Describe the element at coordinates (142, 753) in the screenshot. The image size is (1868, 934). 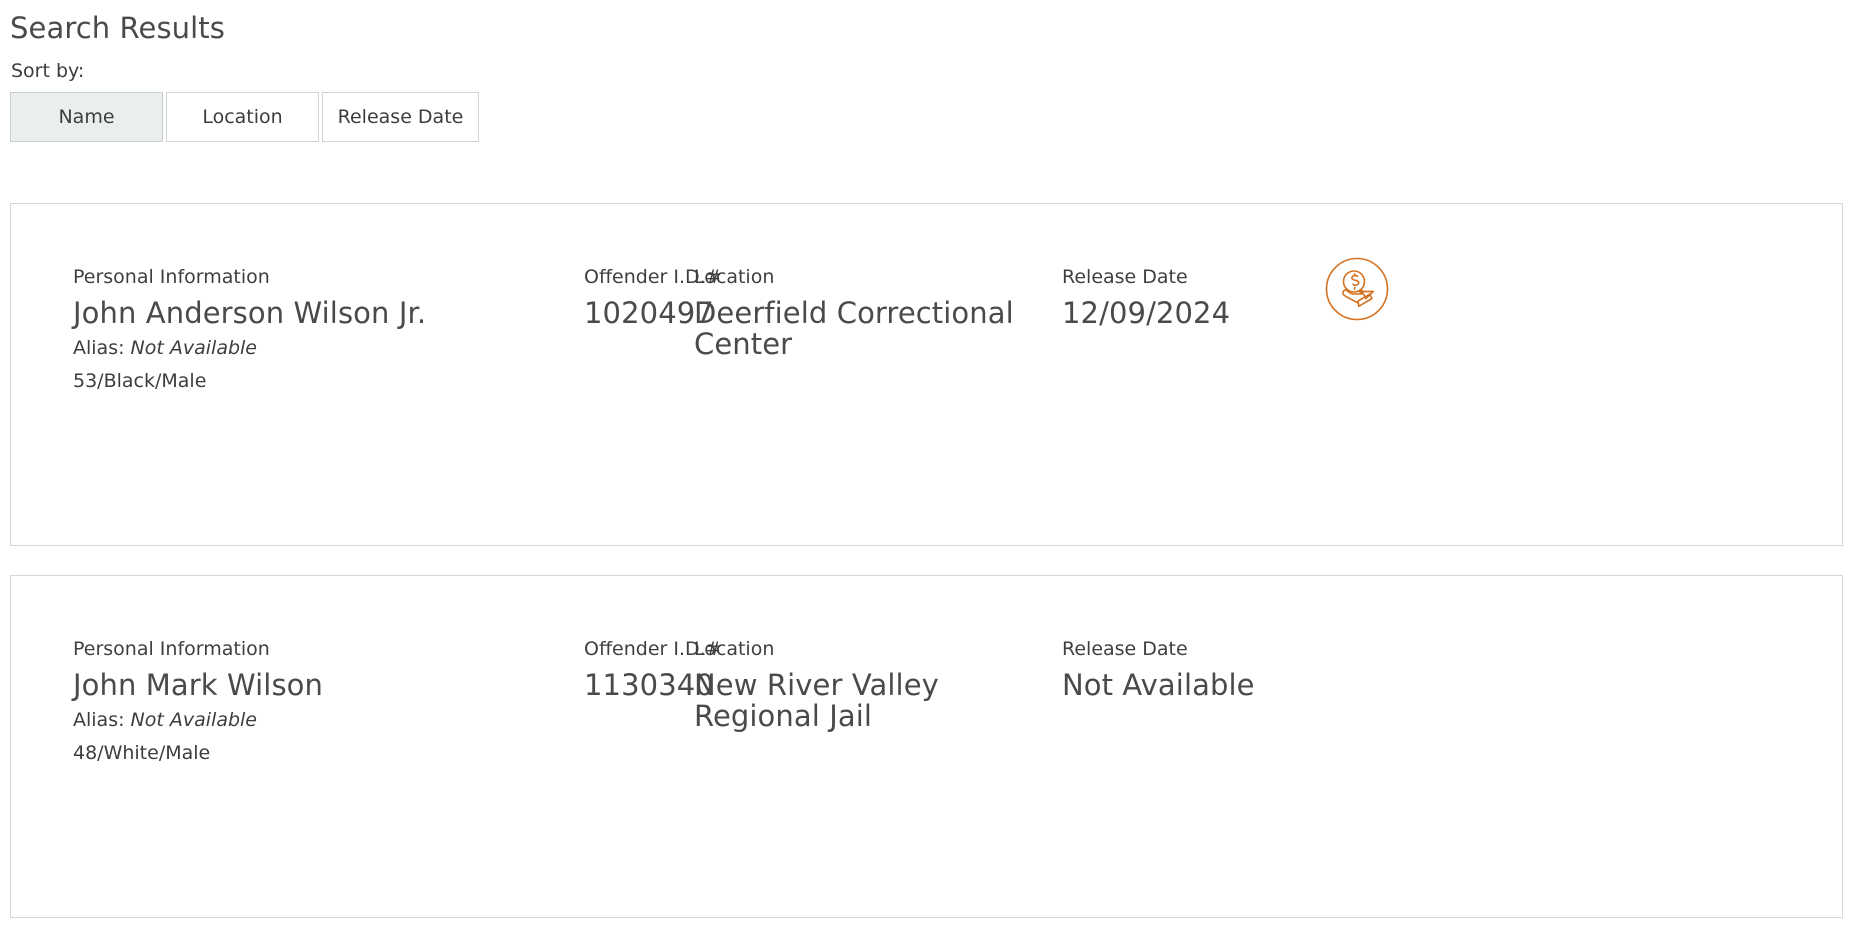
I see `offender-demographics: 48/White/Male` at that location.